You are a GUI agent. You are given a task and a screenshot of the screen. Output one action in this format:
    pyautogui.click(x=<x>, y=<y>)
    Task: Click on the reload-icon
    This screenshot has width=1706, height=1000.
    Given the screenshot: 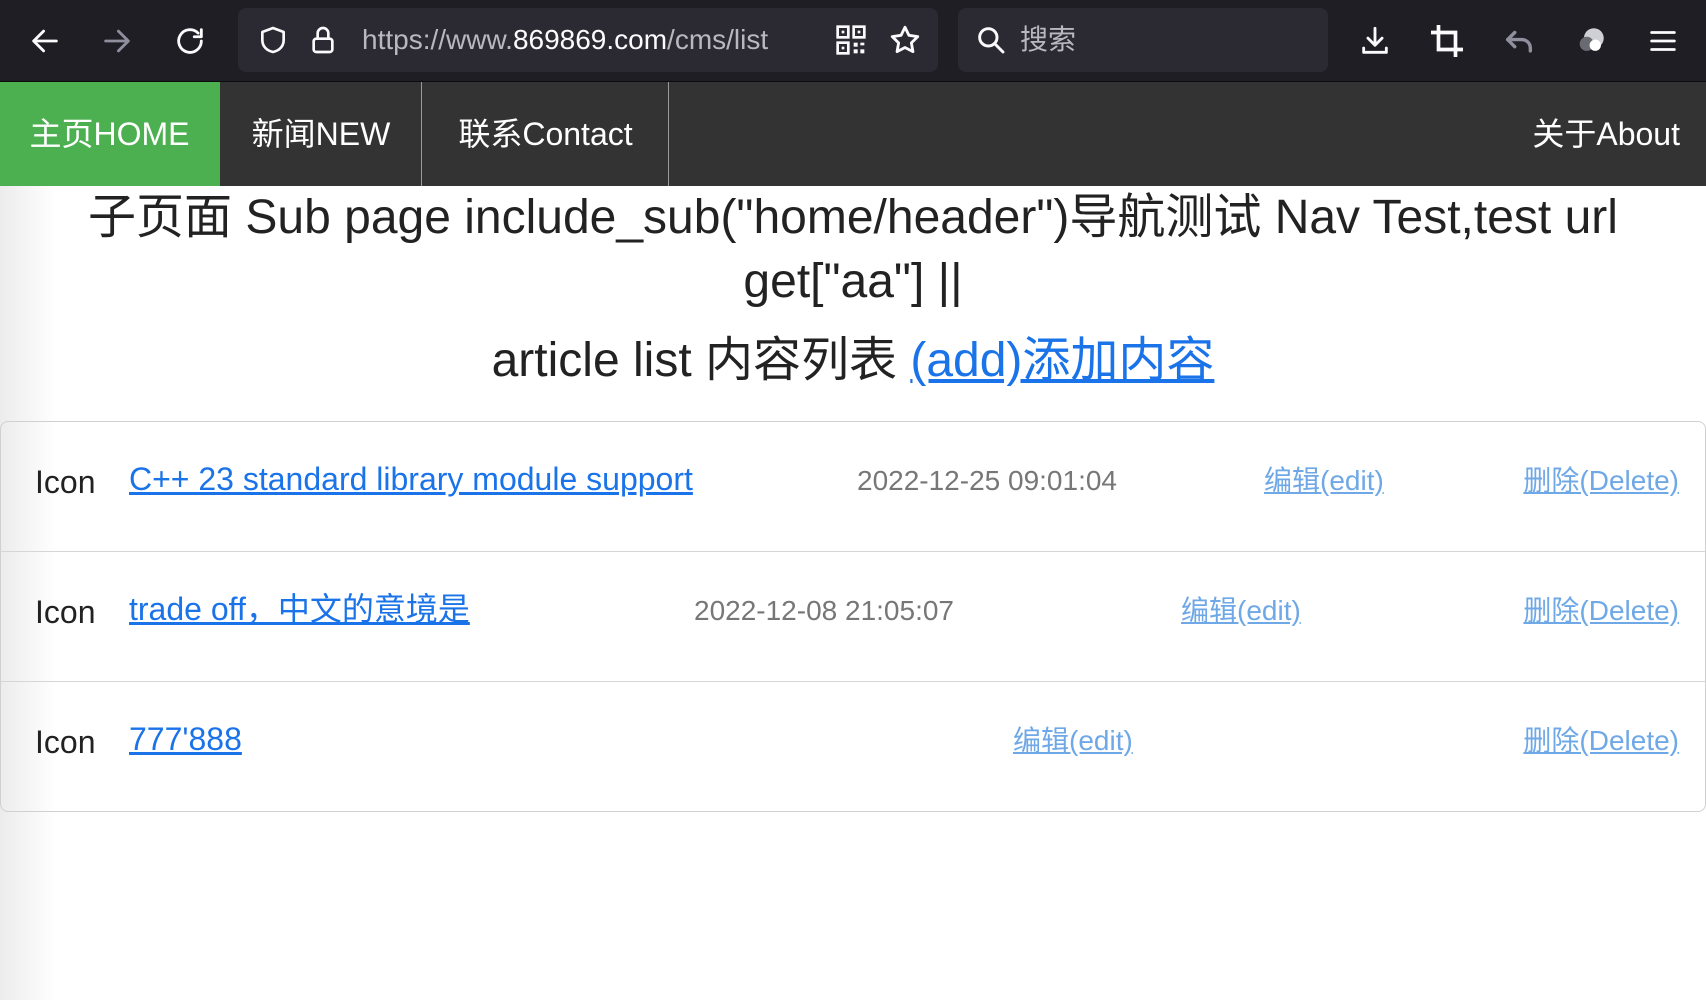 What is the action you would take?
    pyautogui.click(x=190, y=41)
    